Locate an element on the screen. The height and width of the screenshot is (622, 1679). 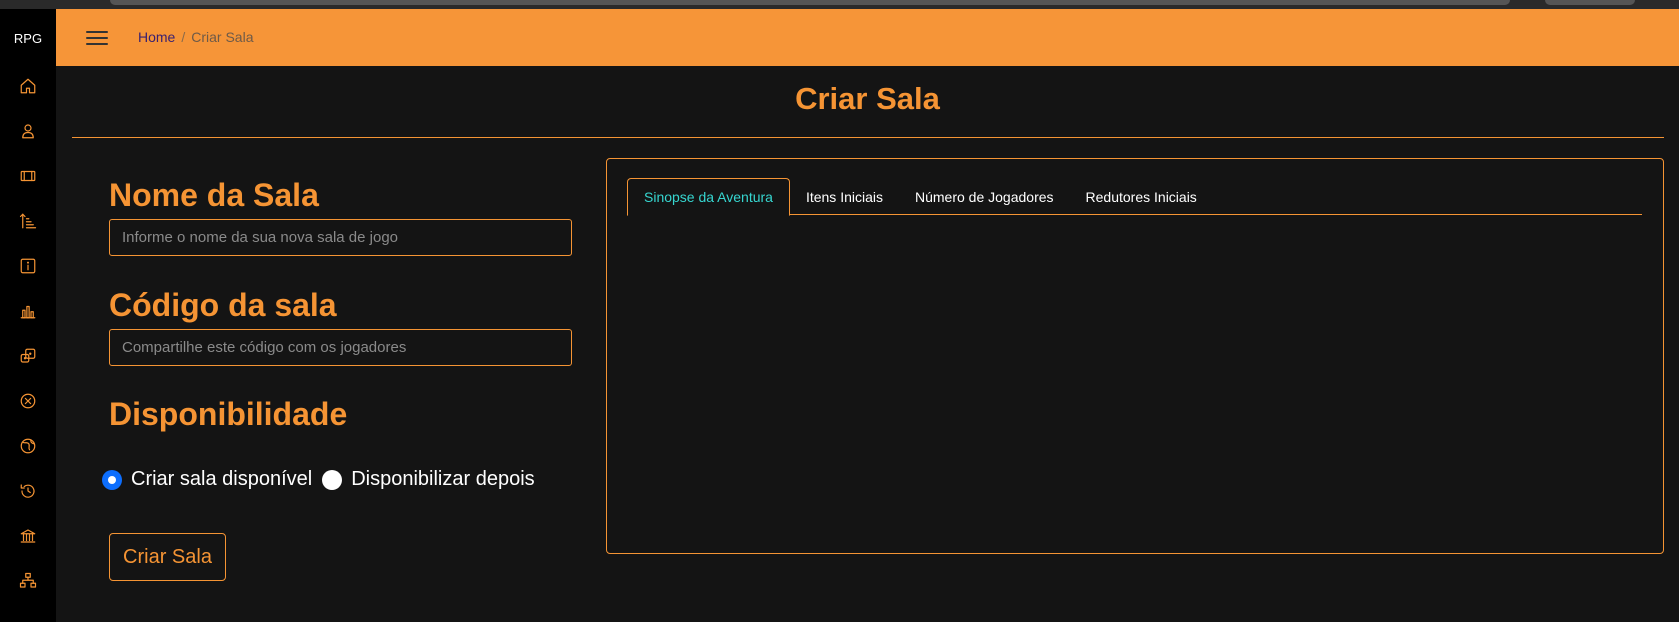
breadcrumb-home-link: Home is located at coordinates (156, 37).